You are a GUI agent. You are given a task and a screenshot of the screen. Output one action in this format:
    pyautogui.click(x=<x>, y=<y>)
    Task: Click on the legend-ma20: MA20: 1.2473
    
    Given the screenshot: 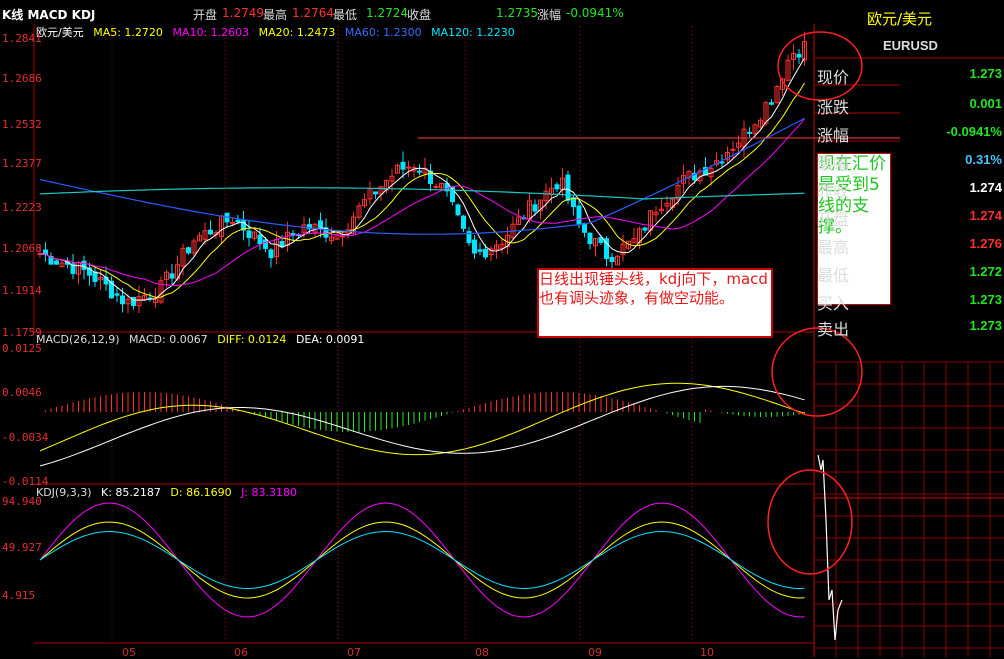 What is the action you would take?
    pyautogui.click(x=297, y=32)
    